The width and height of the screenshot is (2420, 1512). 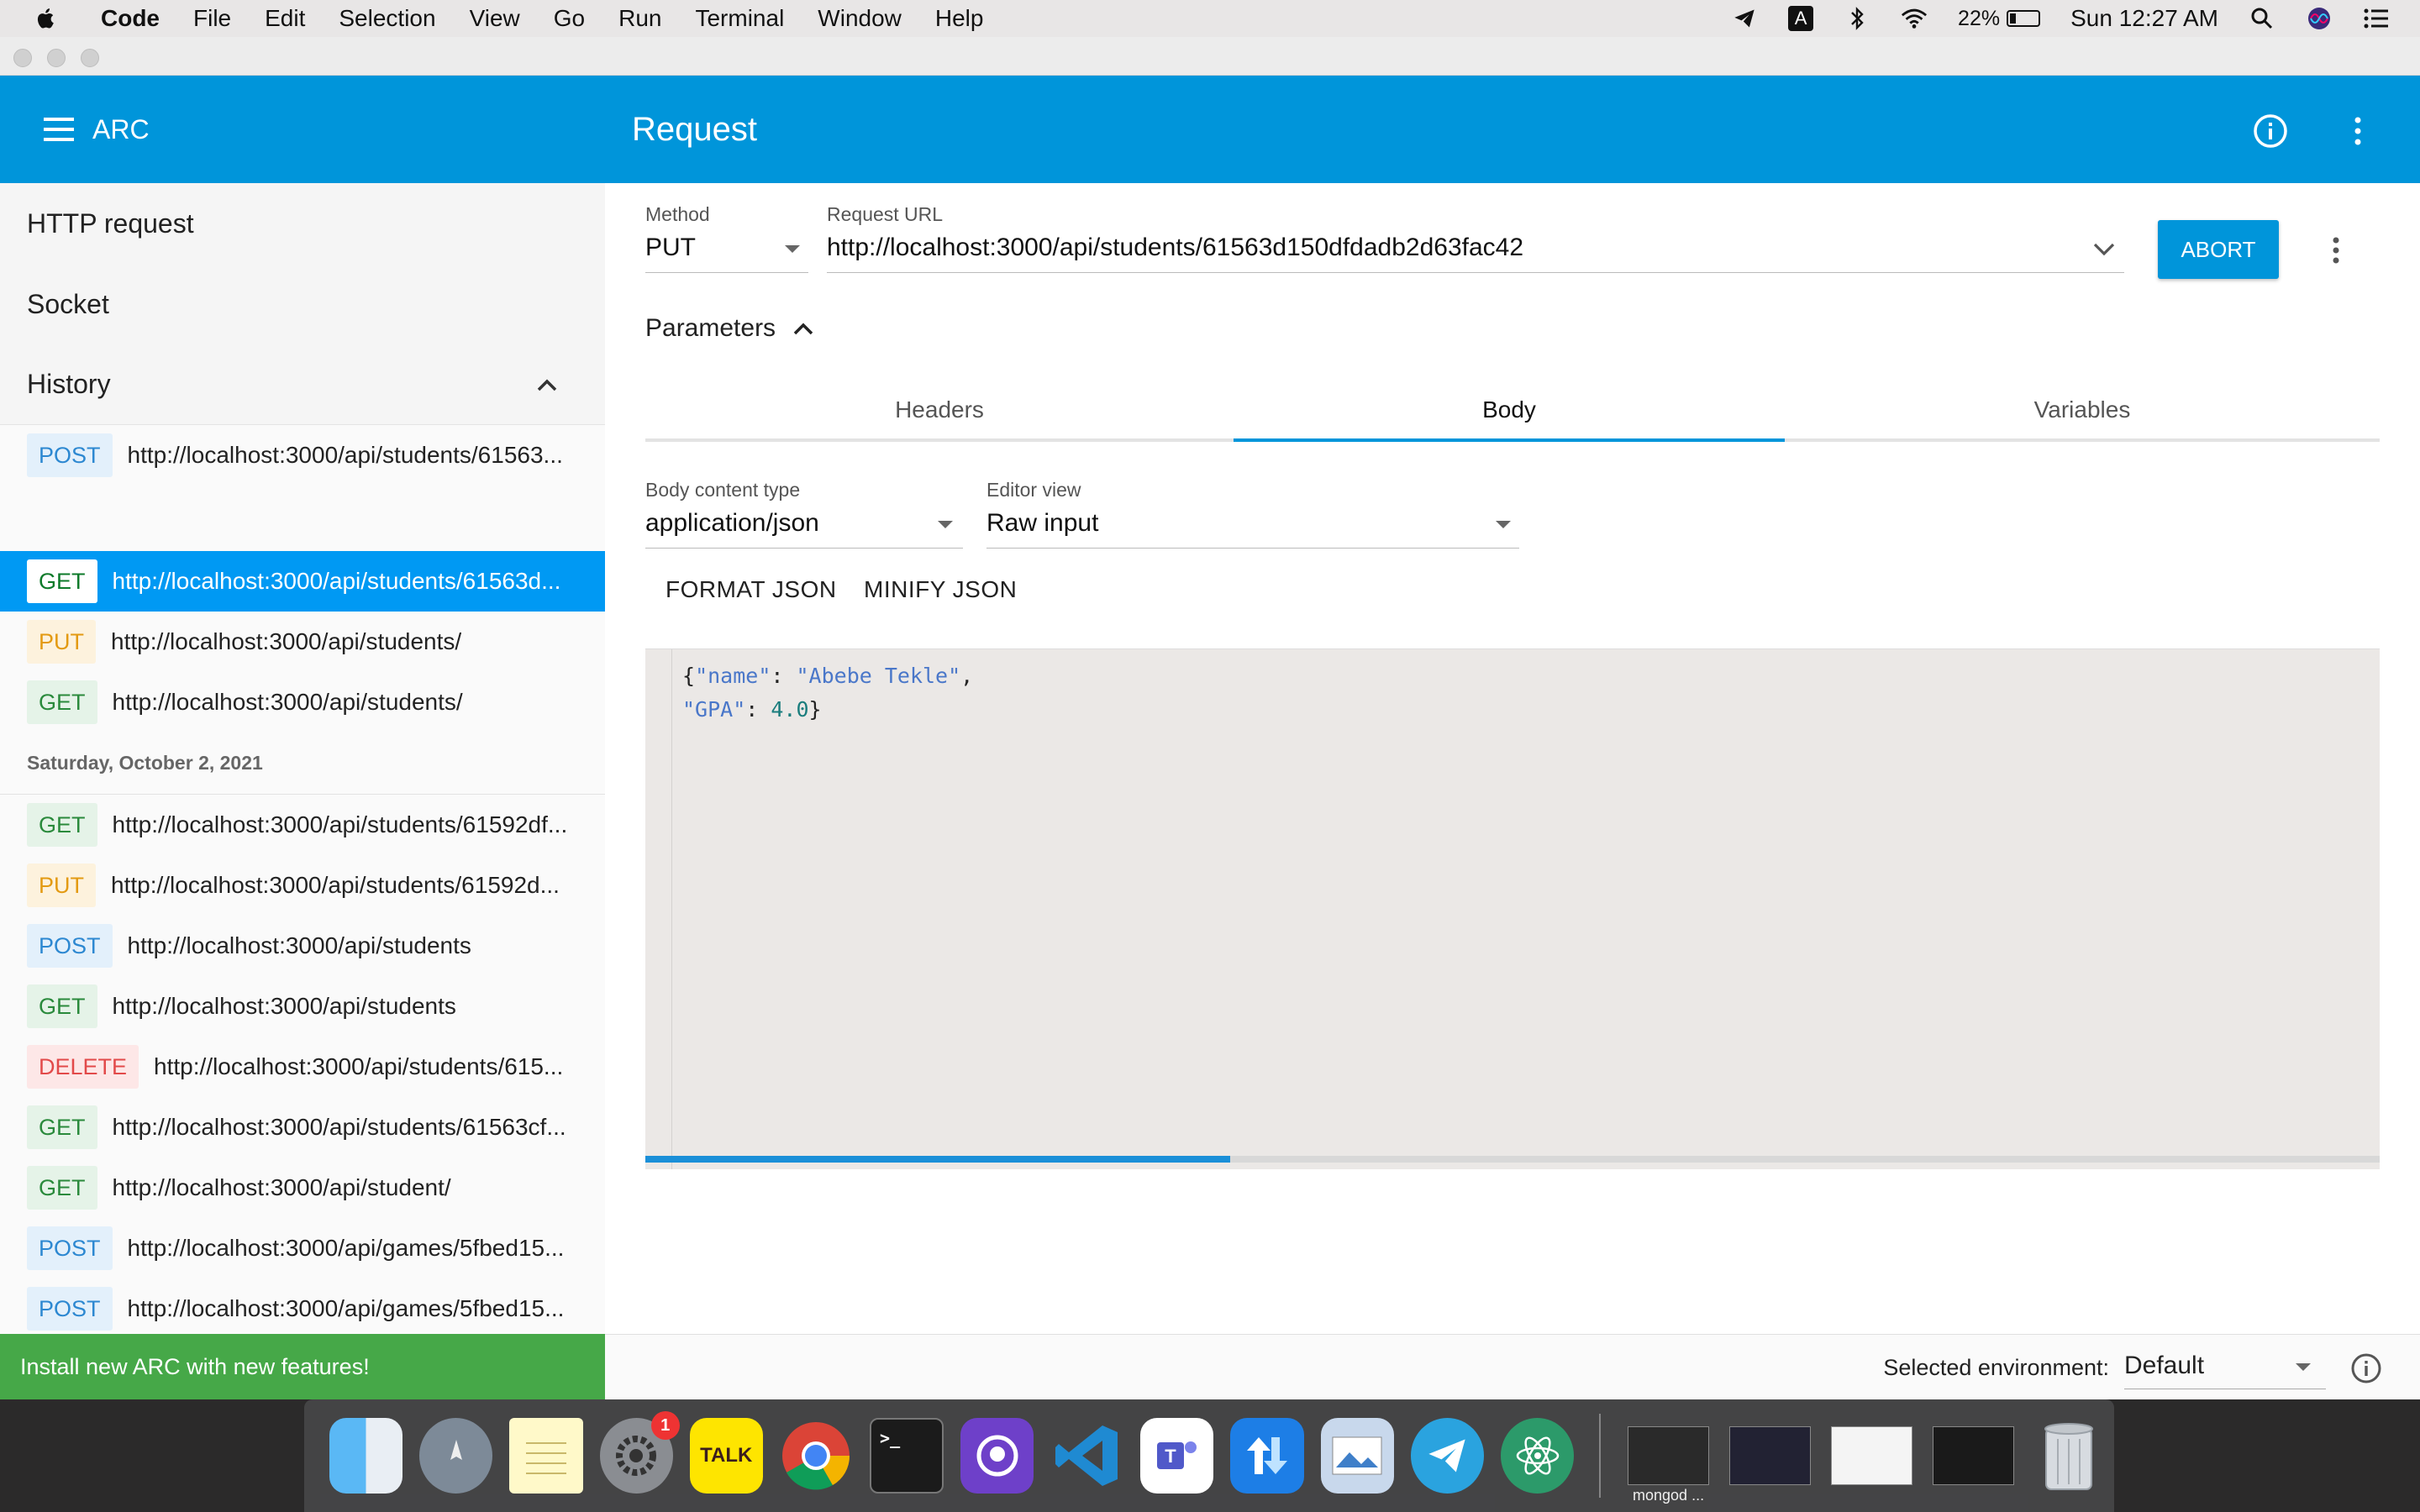 I want to click on siri-icon, so click(x=2320, y=18).